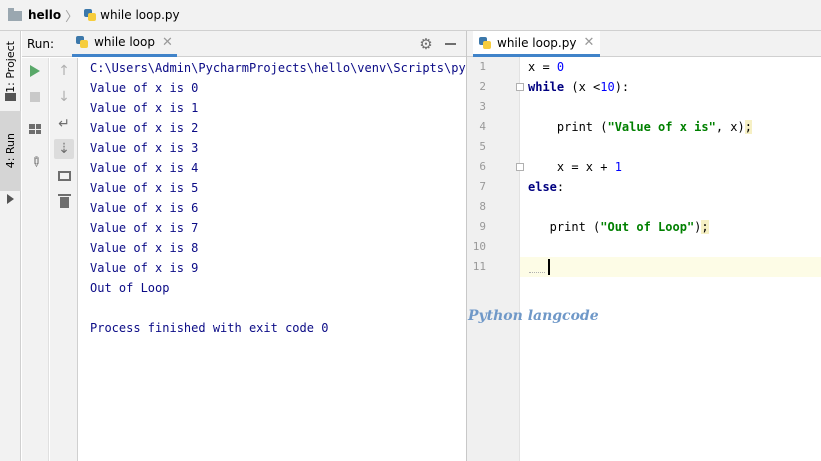 The image size is (821, 461). What do you see at coordinates (560, 67) in the screenshot?
I see `code-number: 0` at bounding box center [560, 67].